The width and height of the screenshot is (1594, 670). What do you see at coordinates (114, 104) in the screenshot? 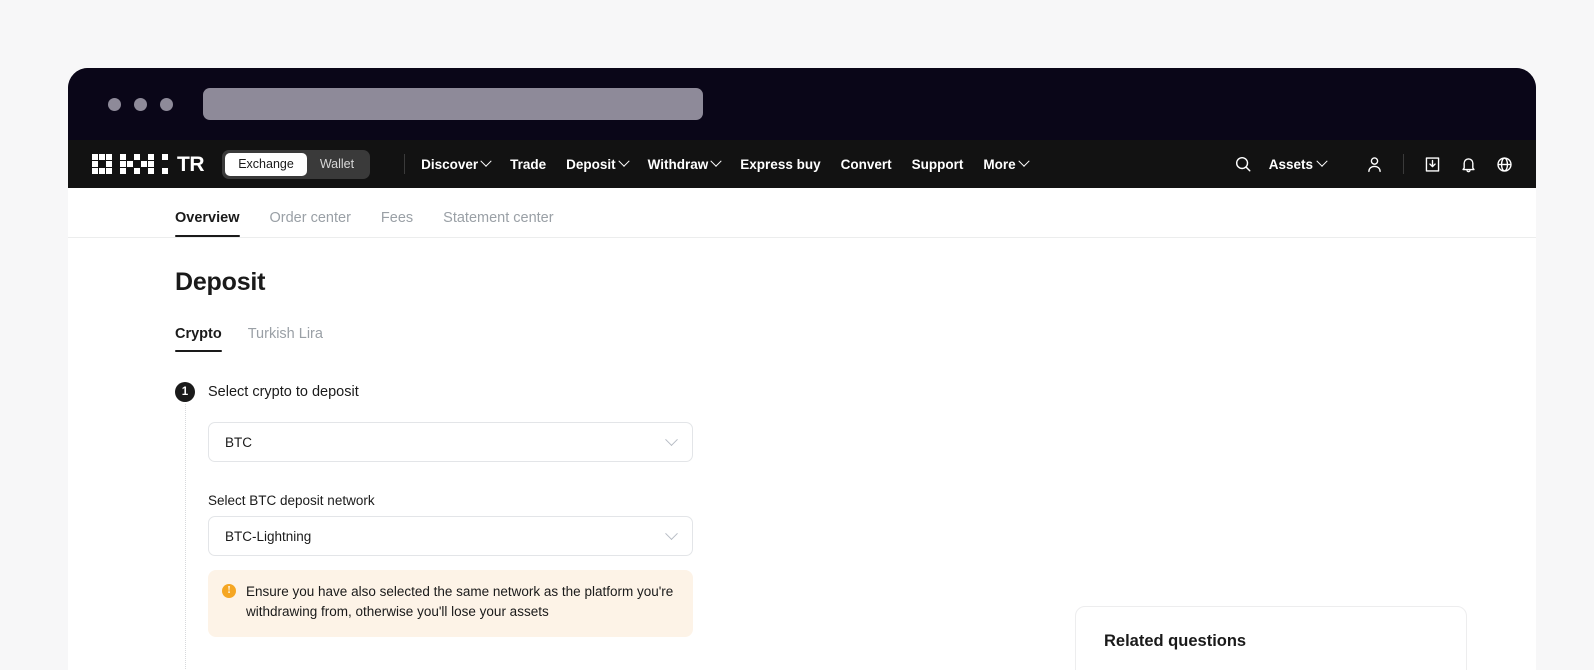
I see `close-window-dot` at bounding box center [114, 104].